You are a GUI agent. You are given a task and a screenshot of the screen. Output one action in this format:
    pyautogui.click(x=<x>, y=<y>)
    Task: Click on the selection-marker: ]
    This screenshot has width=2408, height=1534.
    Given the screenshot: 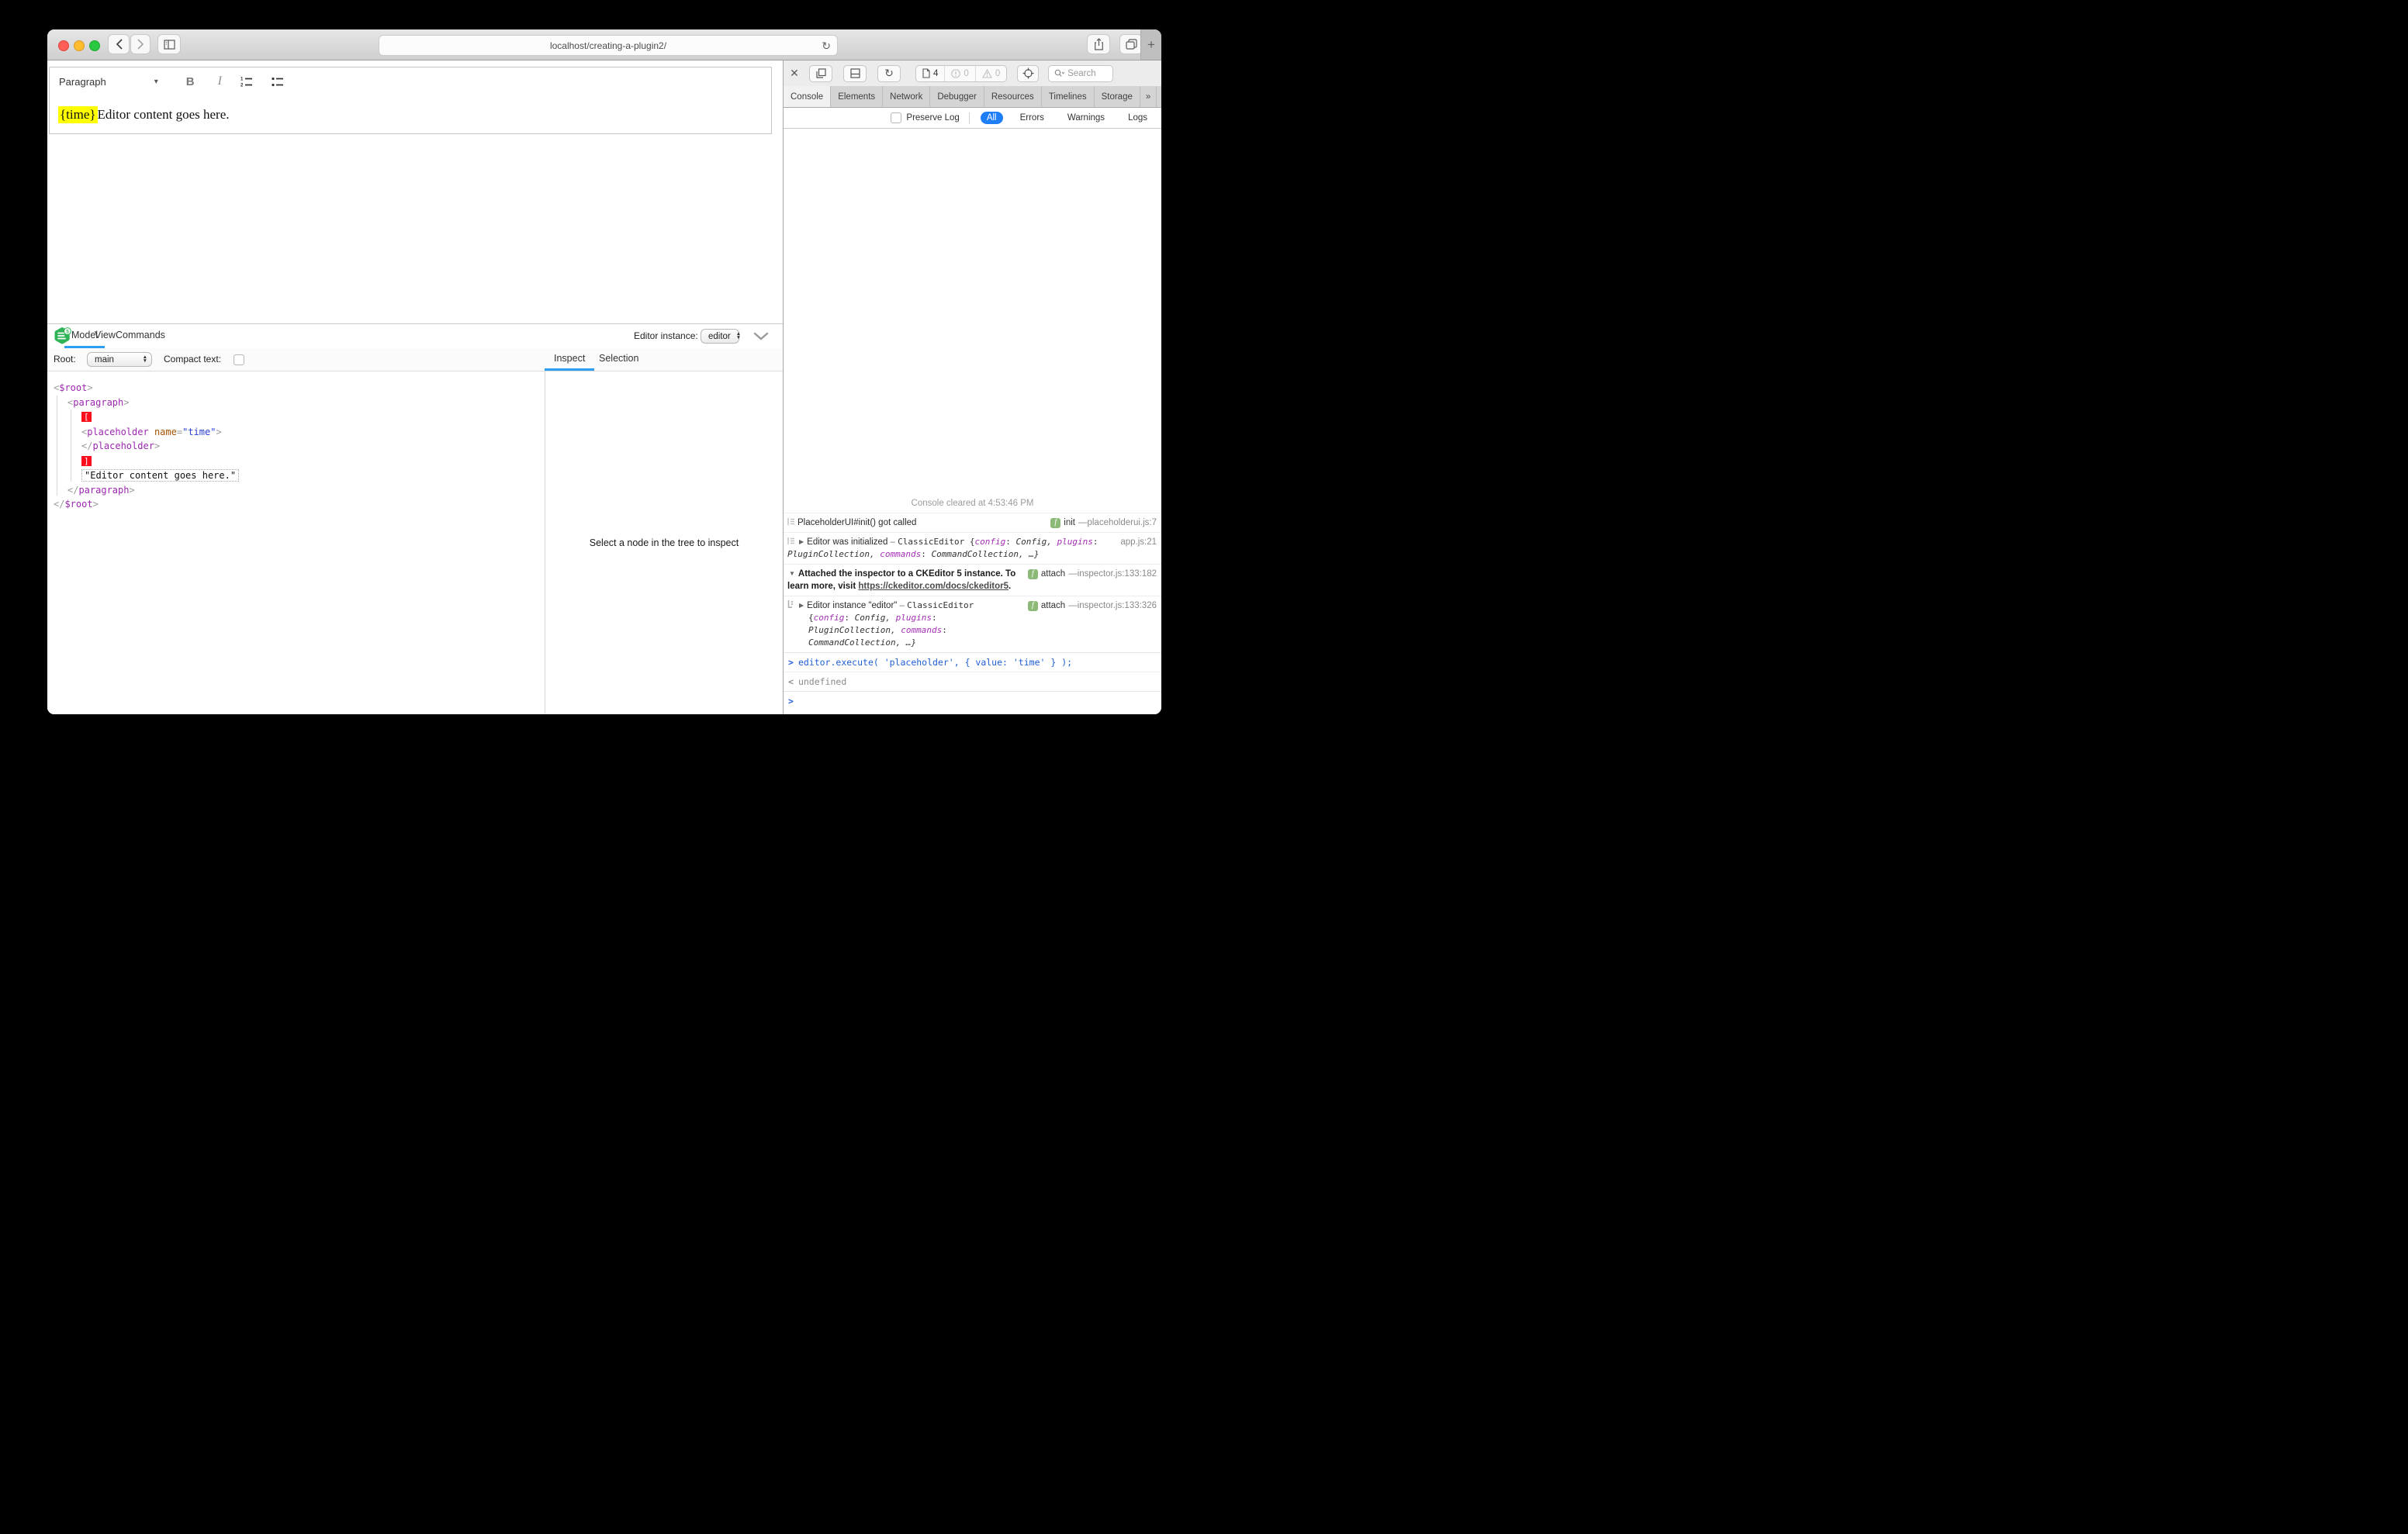 What is the action you would take?
    pyautogui.click(x=86, y=460)
    